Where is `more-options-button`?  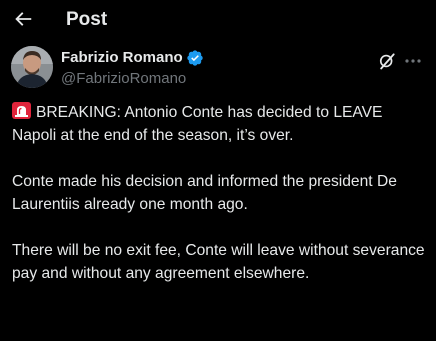
more-options-button is located at coordinates (413, 61).